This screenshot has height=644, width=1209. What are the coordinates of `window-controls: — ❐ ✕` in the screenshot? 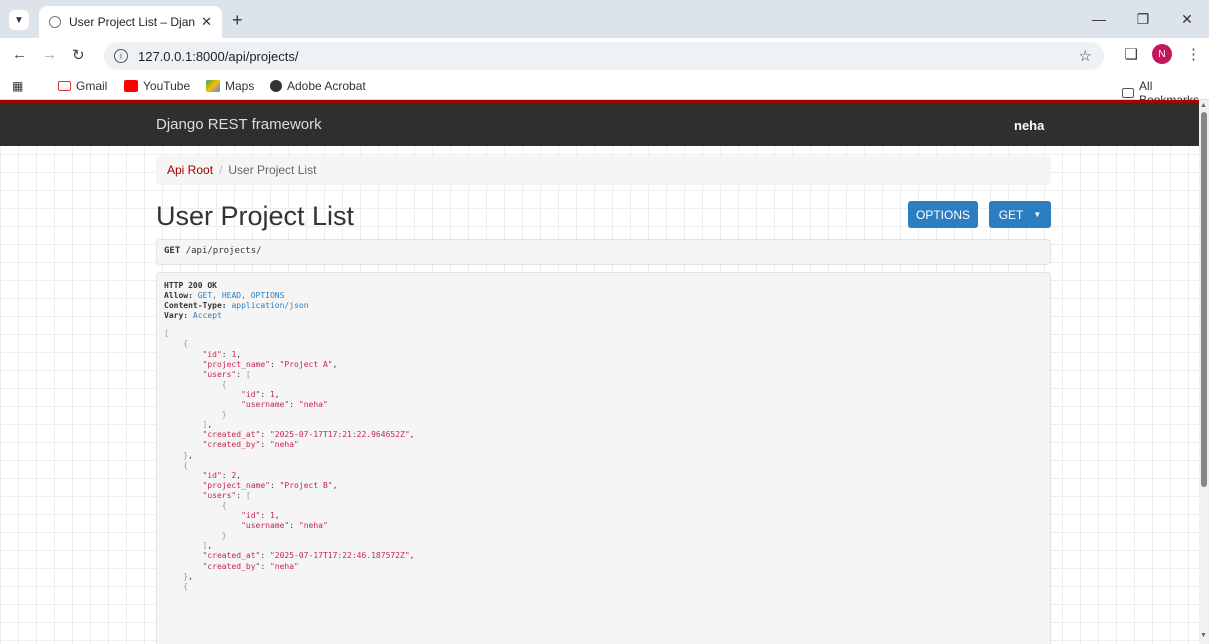 It's located at (1143, 19).